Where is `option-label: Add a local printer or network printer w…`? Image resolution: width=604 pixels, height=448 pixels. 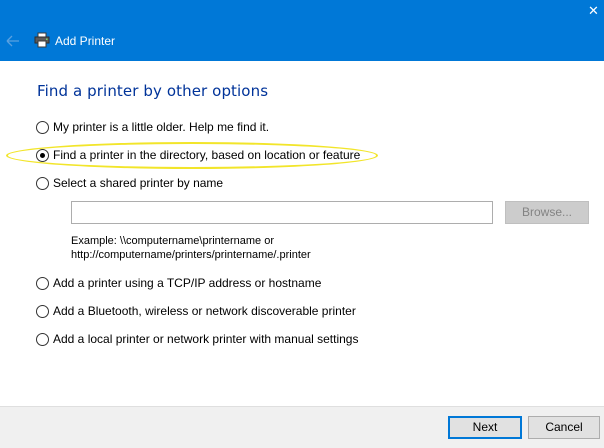 option-label: Add a local printer or network printer w… is located at coordinates (206, 339).